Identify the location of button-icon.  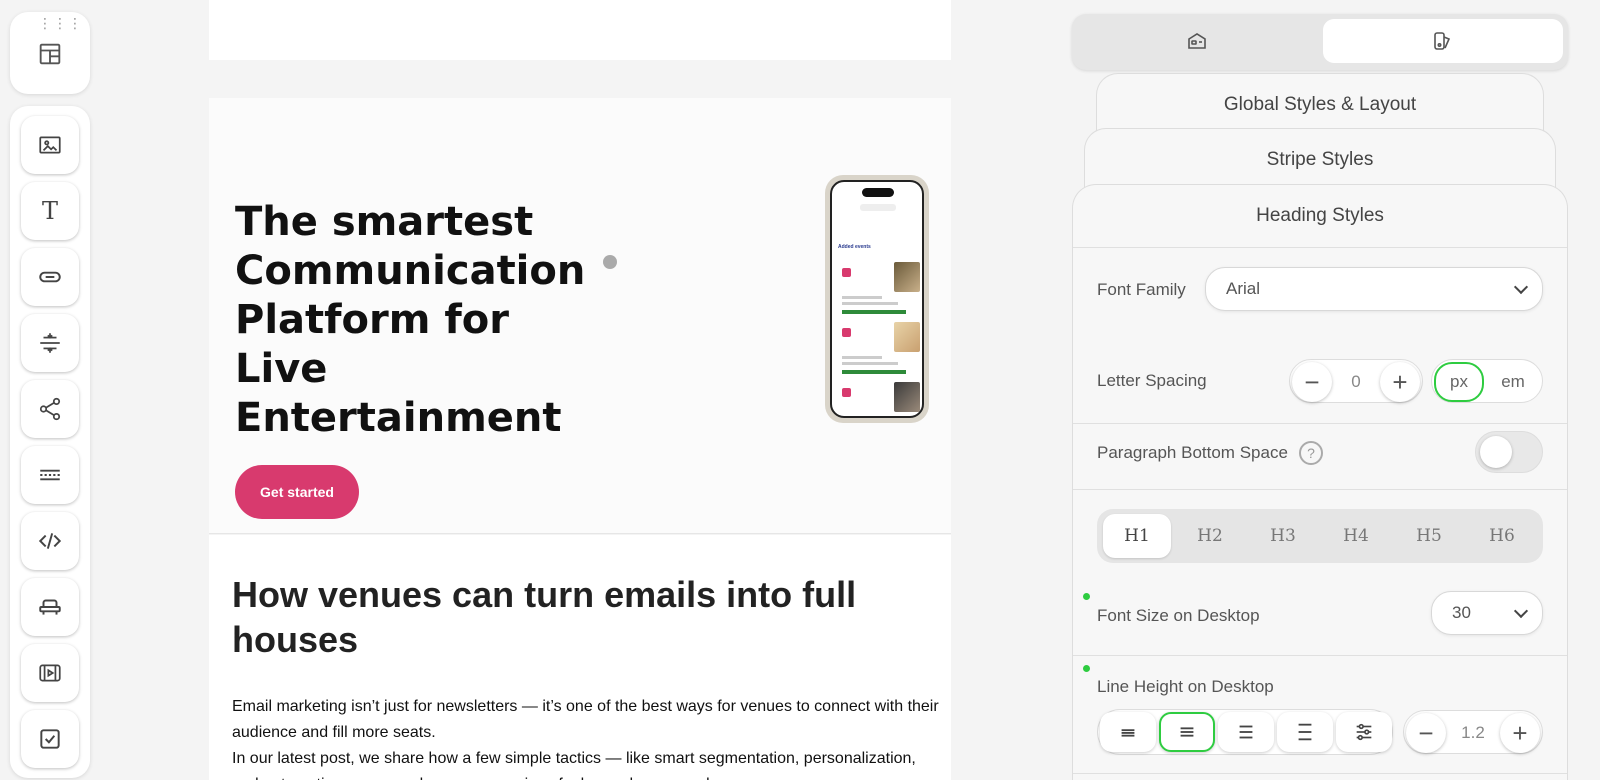
(50, 277).